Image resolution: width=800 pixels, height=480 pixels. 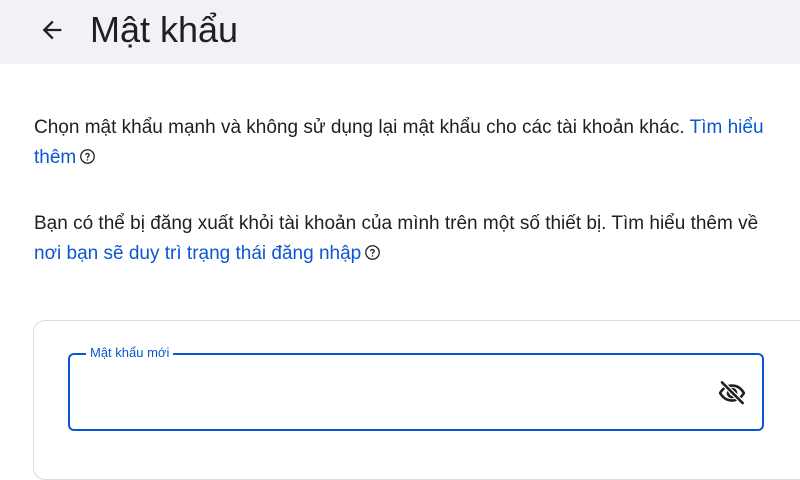 What do you see at coordinates (130, 353) in the screenshot?
I see `new-password-label: Mật khẩu mới` at bounding box center [130, 353].